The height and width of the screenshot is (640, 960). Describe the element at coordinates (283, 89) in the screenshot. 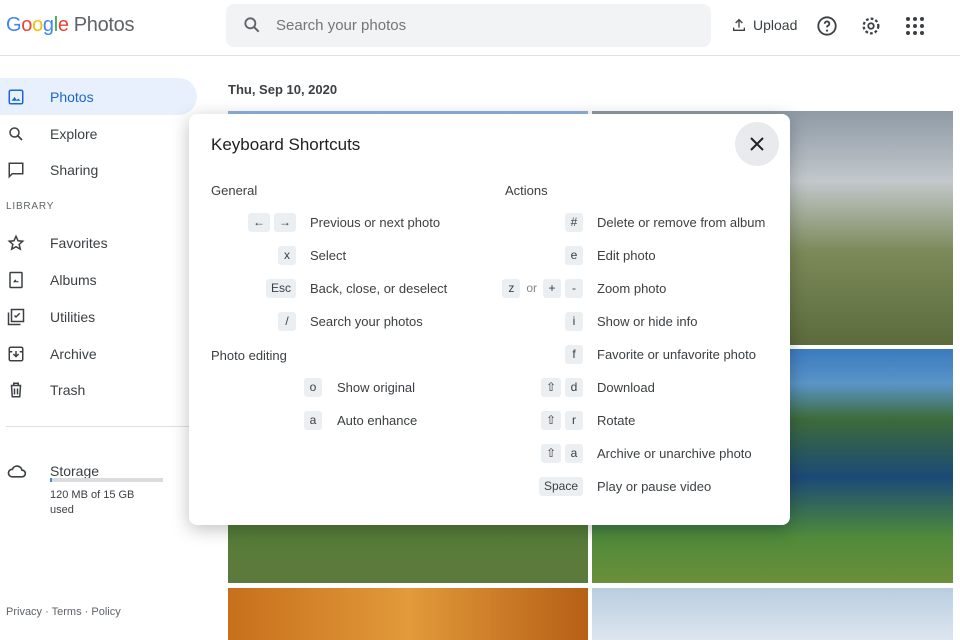

I see `date-heading: Thu, Sep 10, 2020` at that location.